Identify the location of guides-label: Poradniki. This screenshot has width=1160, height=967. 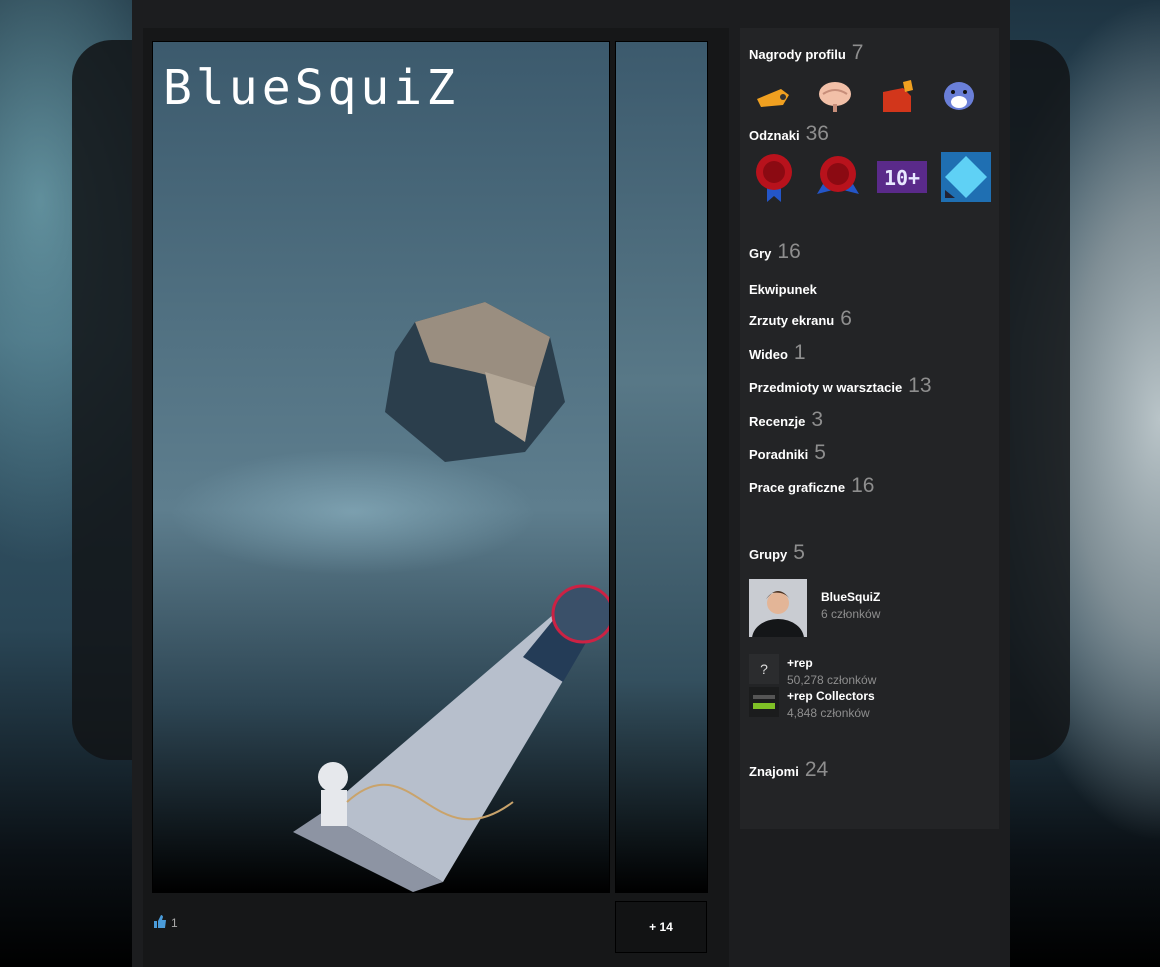
(779, 454).